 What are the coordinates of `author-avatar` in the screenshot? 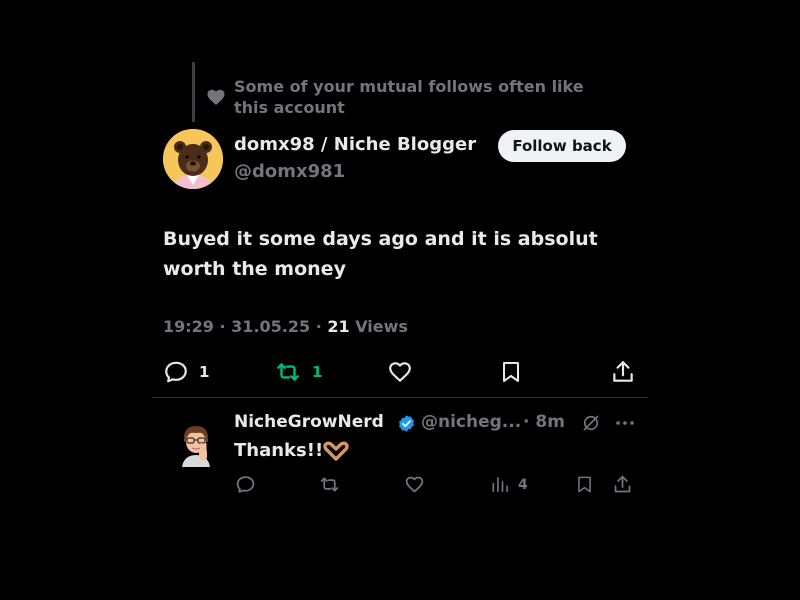 It's located at (193, 159).